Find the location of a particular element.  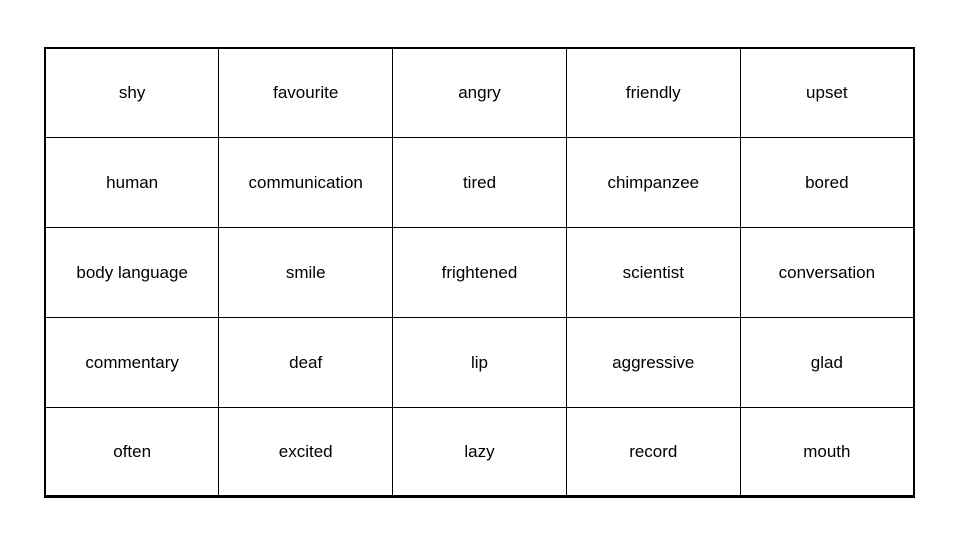

word-cell: glad is located at coordinates (827, 362).